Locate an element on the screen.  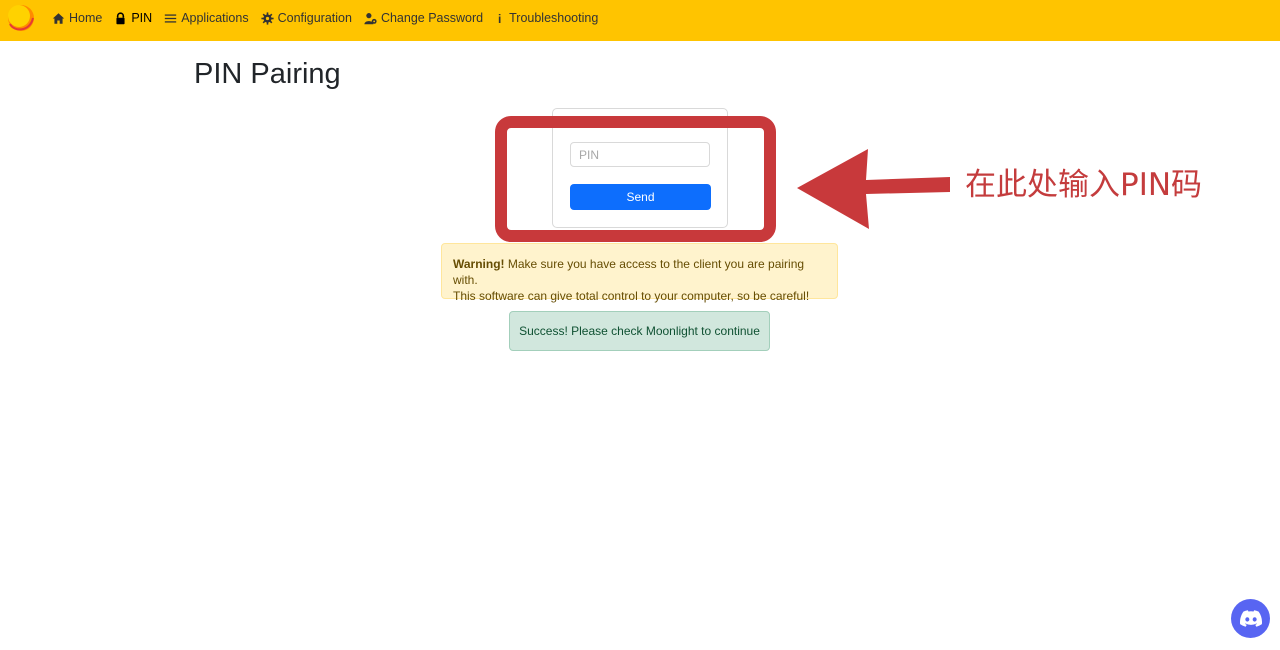
nav-home: Home is located at coordinates (77, 18).